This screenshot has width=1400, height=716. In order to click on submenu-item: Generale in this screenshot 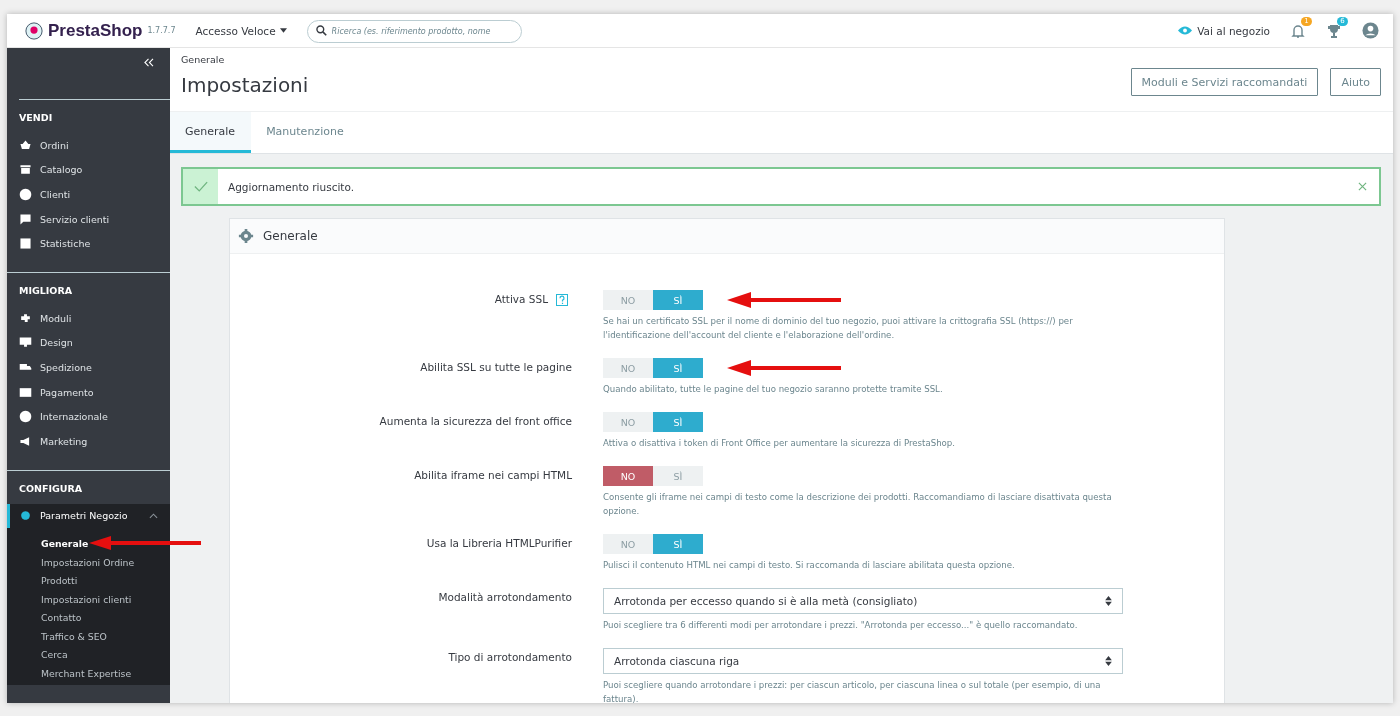, I will do `click(48, 543)`.